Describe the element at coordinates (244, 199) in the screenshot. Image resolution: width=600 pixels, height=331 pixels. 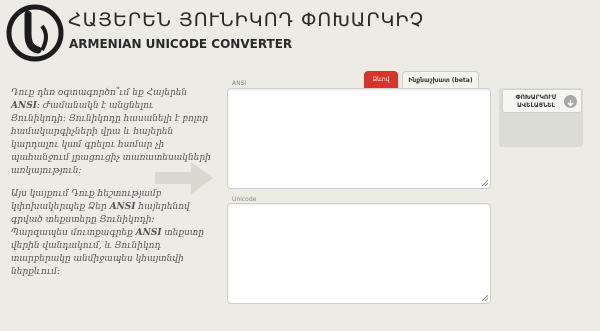
I see `unicode-label: Unicode` at that location.